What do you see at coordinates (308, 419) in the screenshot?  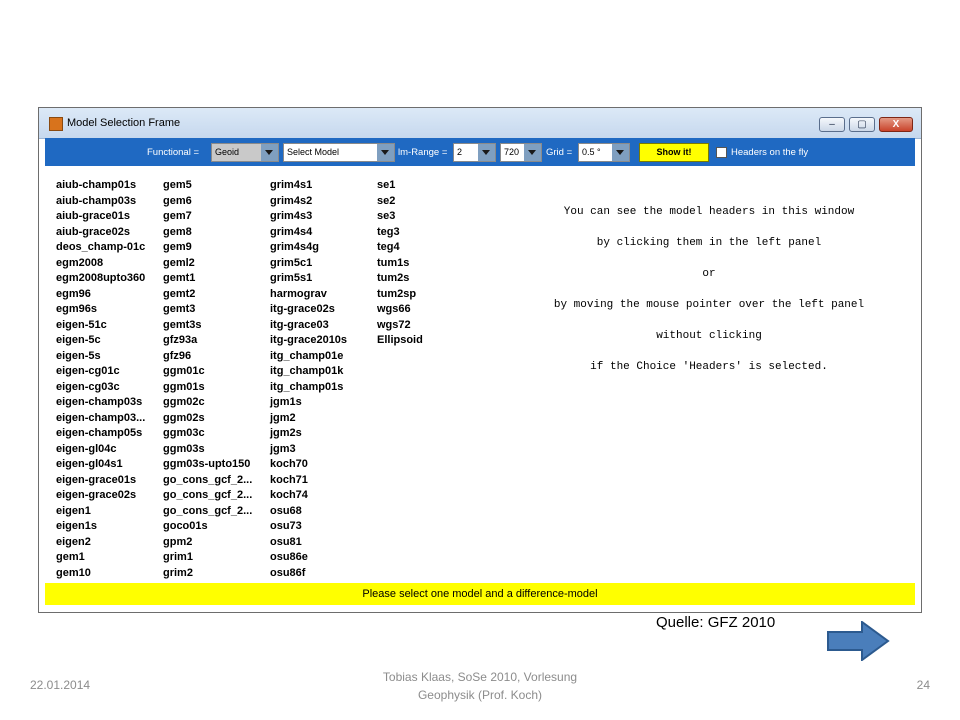 I see `model-list-item: jgm2` at bounding box center [308, 419].